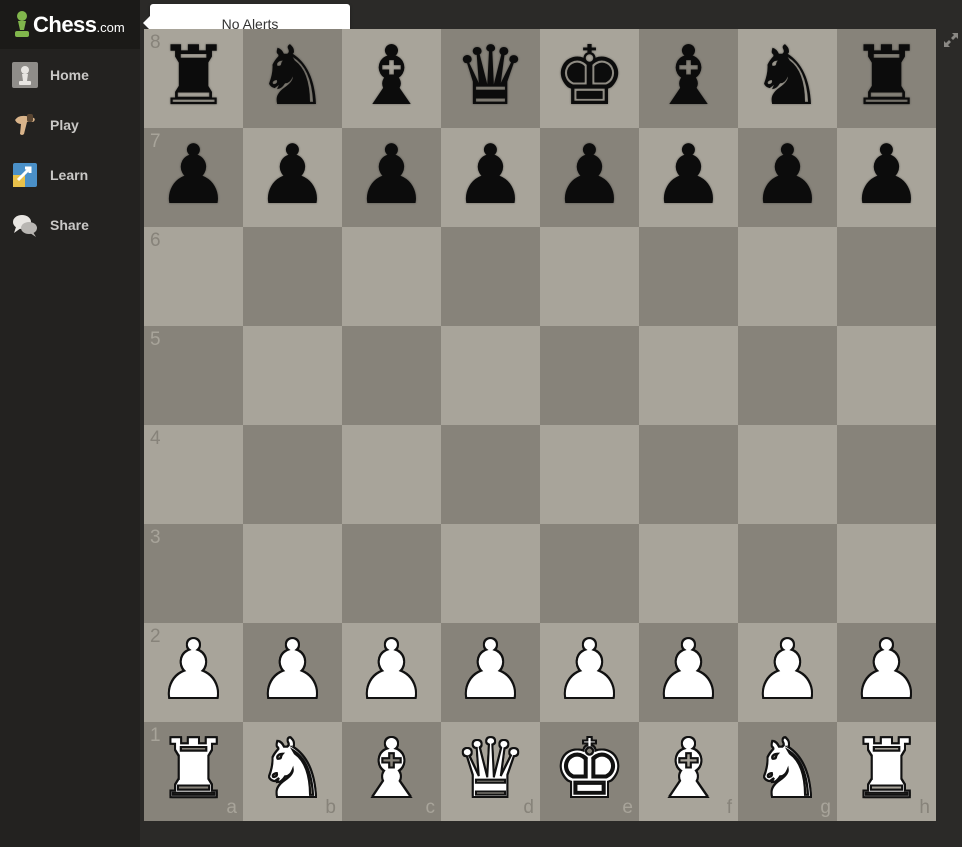  I want to click on square-e5, so click(589, 375).